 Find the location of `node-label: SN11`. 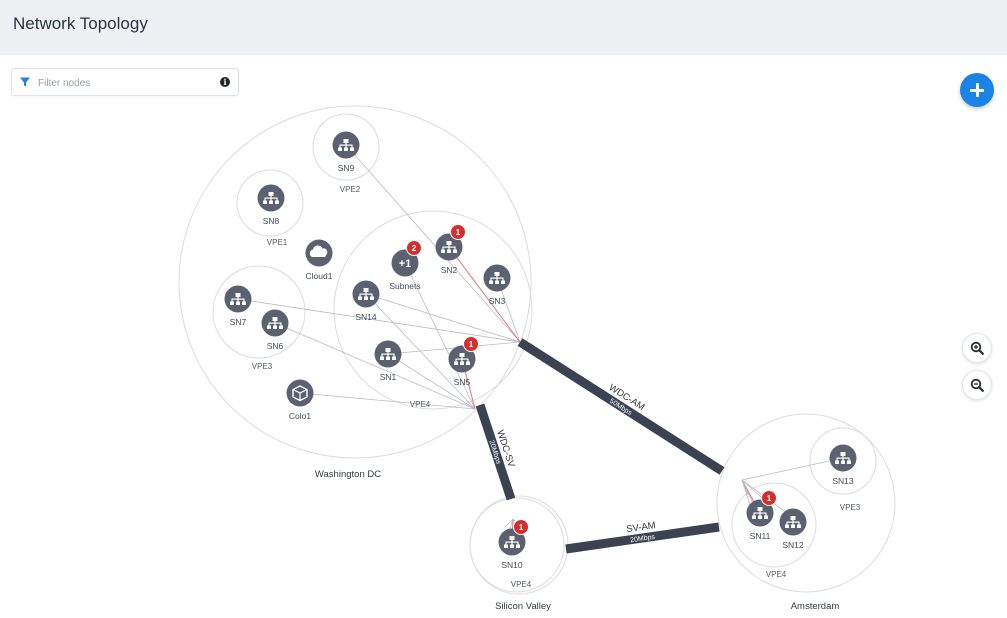

node-label: SN11 is located at coordinates (760, 536).